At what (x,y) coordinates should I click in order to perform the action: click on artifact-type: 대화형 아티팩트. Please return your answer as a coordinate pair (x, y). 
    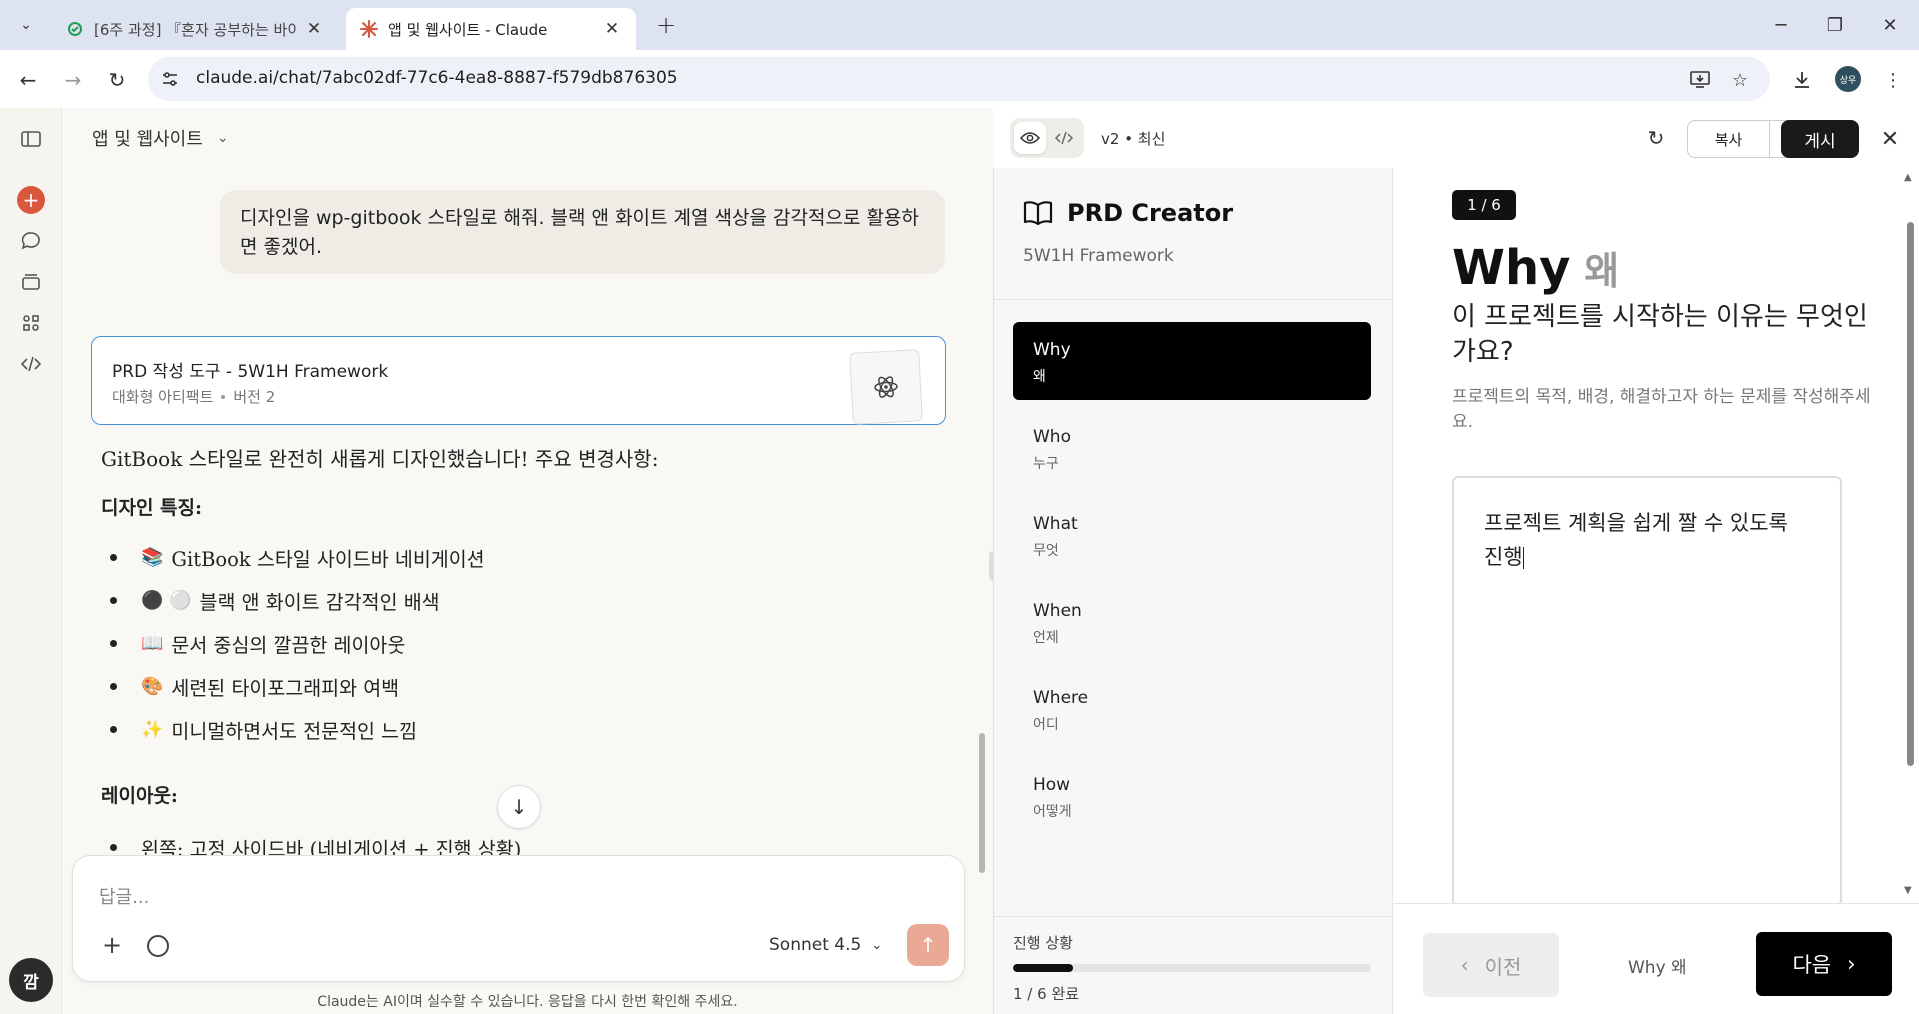
    Looking at the image, I should click on (163, 397).